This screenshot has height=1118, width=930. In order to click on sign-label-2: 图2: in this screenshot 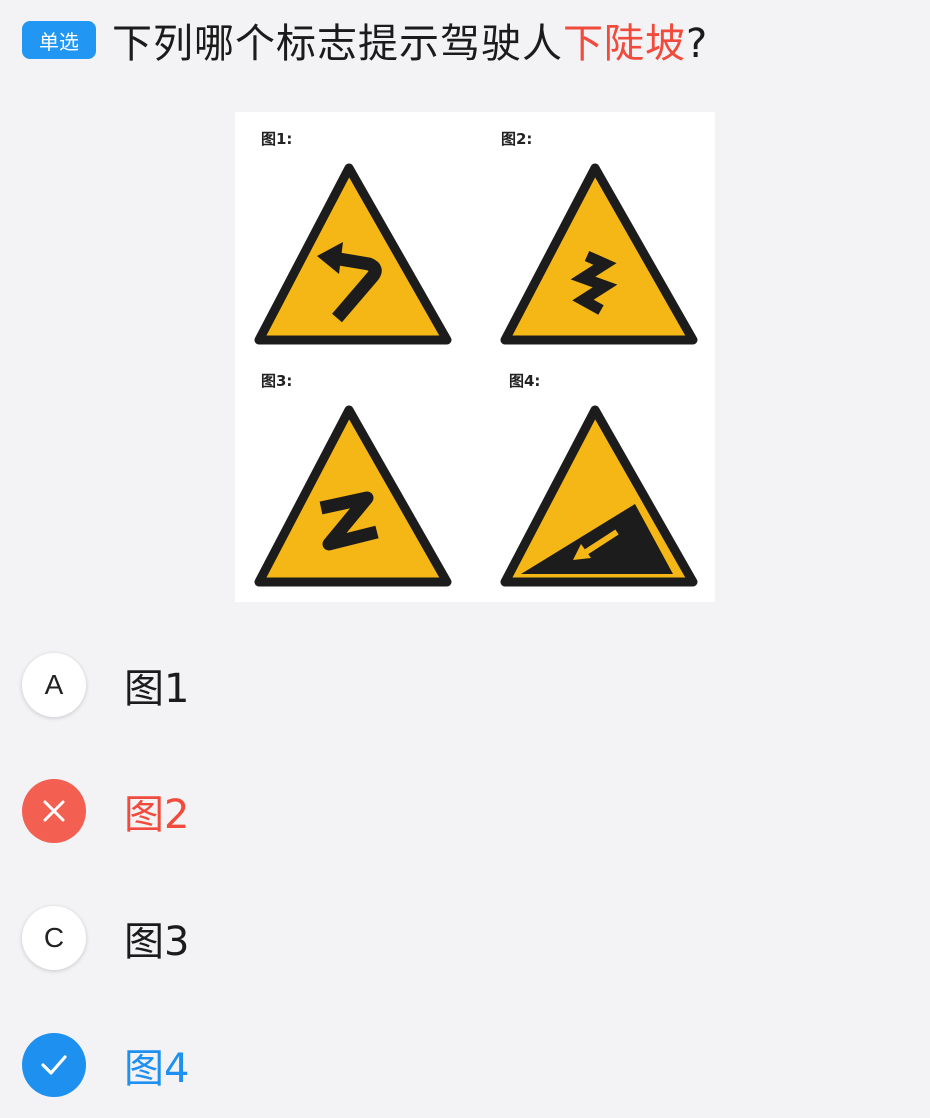, I will do `click(517, 139)`.